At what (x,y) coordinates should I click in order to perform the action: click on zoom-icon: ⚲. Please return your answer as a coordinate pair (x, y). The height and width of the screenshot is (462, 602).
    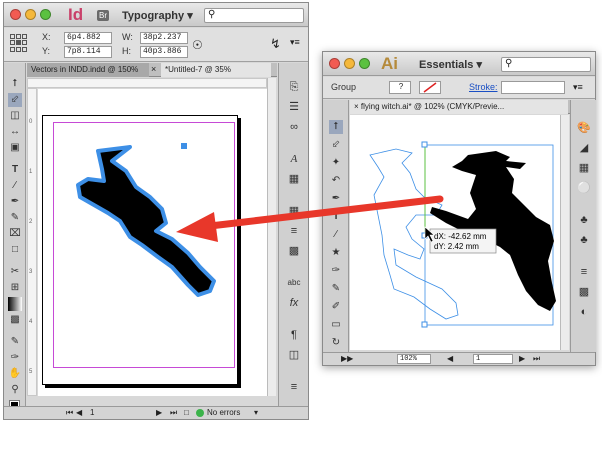
    Looking at the image, I should click on (15, 390).